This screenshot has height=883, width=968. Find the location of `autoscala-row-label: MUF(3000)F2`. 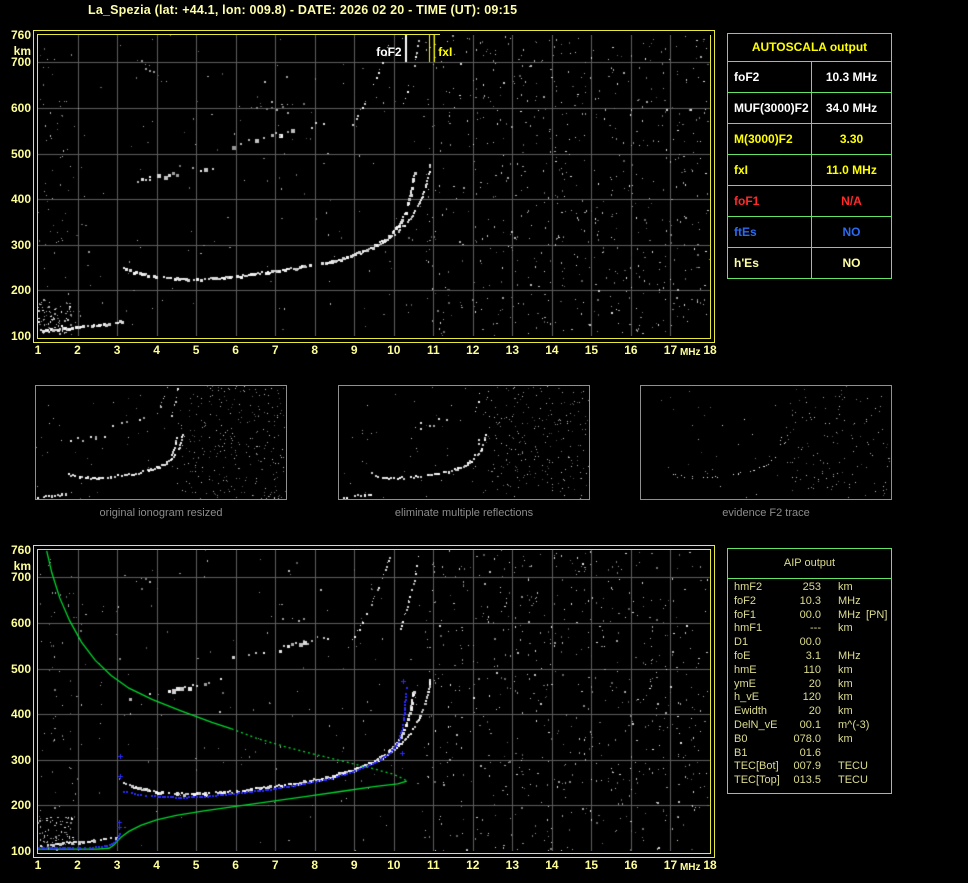

autoscala-row-label: MUF(3000)F2 is located at coordinates (770, 108).